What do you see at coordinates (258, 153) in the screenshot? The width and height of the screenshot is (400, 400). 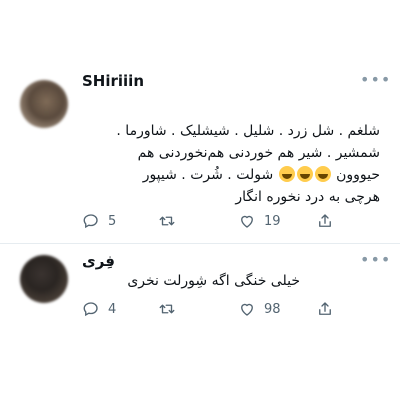 I see `tweet-line: شمشیر . شیر هم خوردنی هم‌نخوردنی هم` at bounding box center [258, 153].